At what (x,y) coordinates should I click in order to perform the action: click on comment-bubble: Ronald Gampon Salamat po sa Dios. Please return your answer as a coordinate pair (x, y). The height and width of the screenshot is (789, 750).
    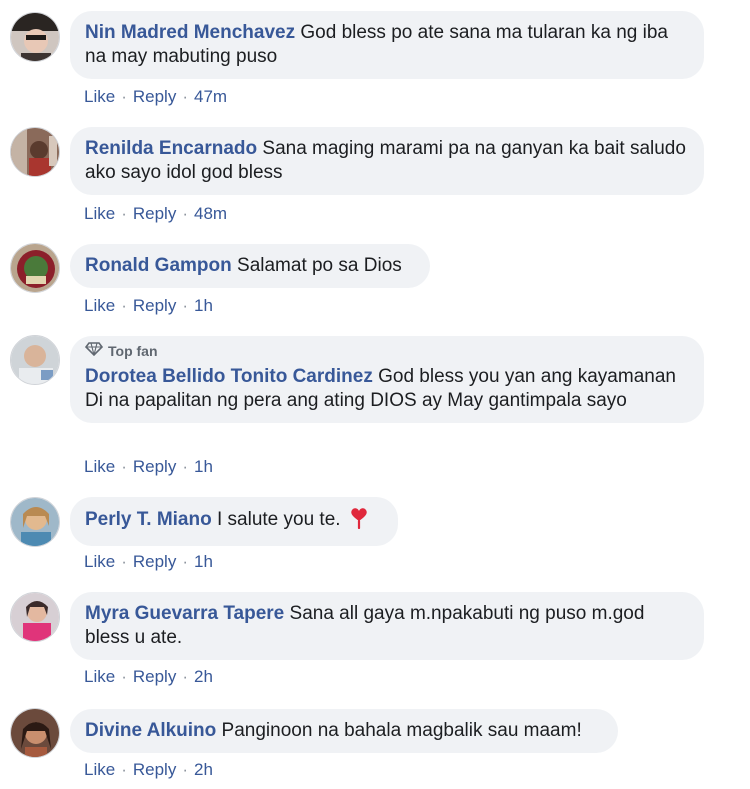
    Looking at the image, I should click on (250, 266).